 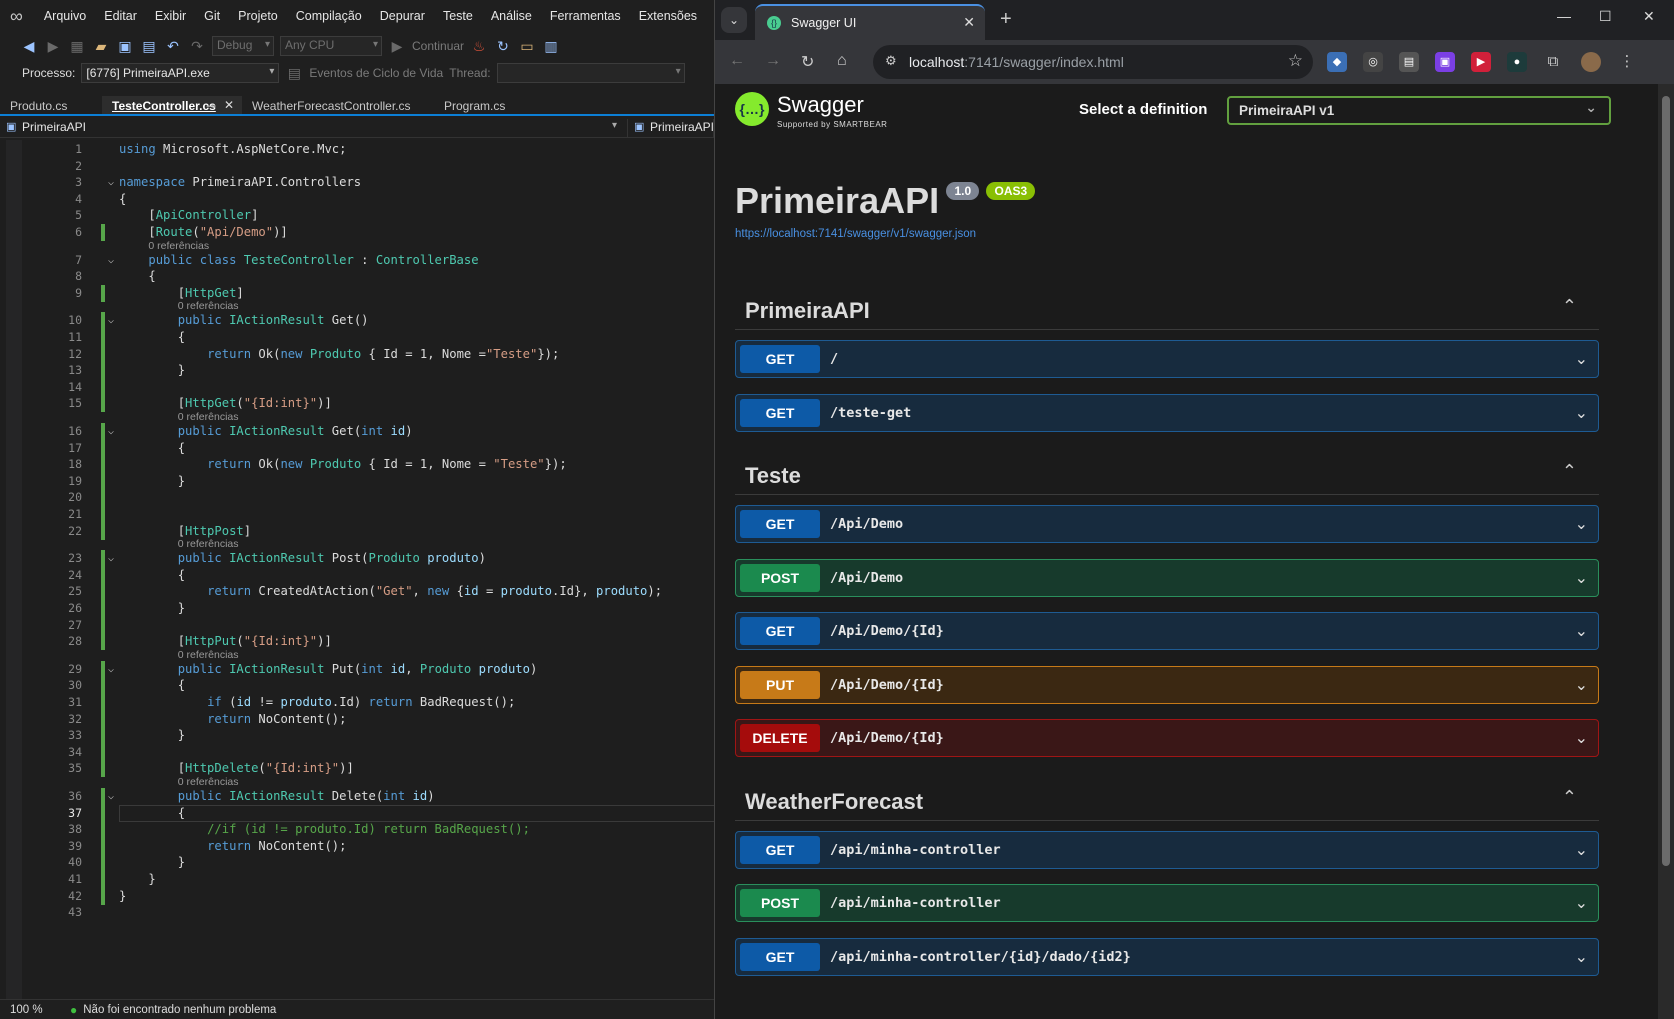 What do you see at coordinates (1591, 62) in the screenshot?
I see `avatar` at bounding box center [1591, 62].